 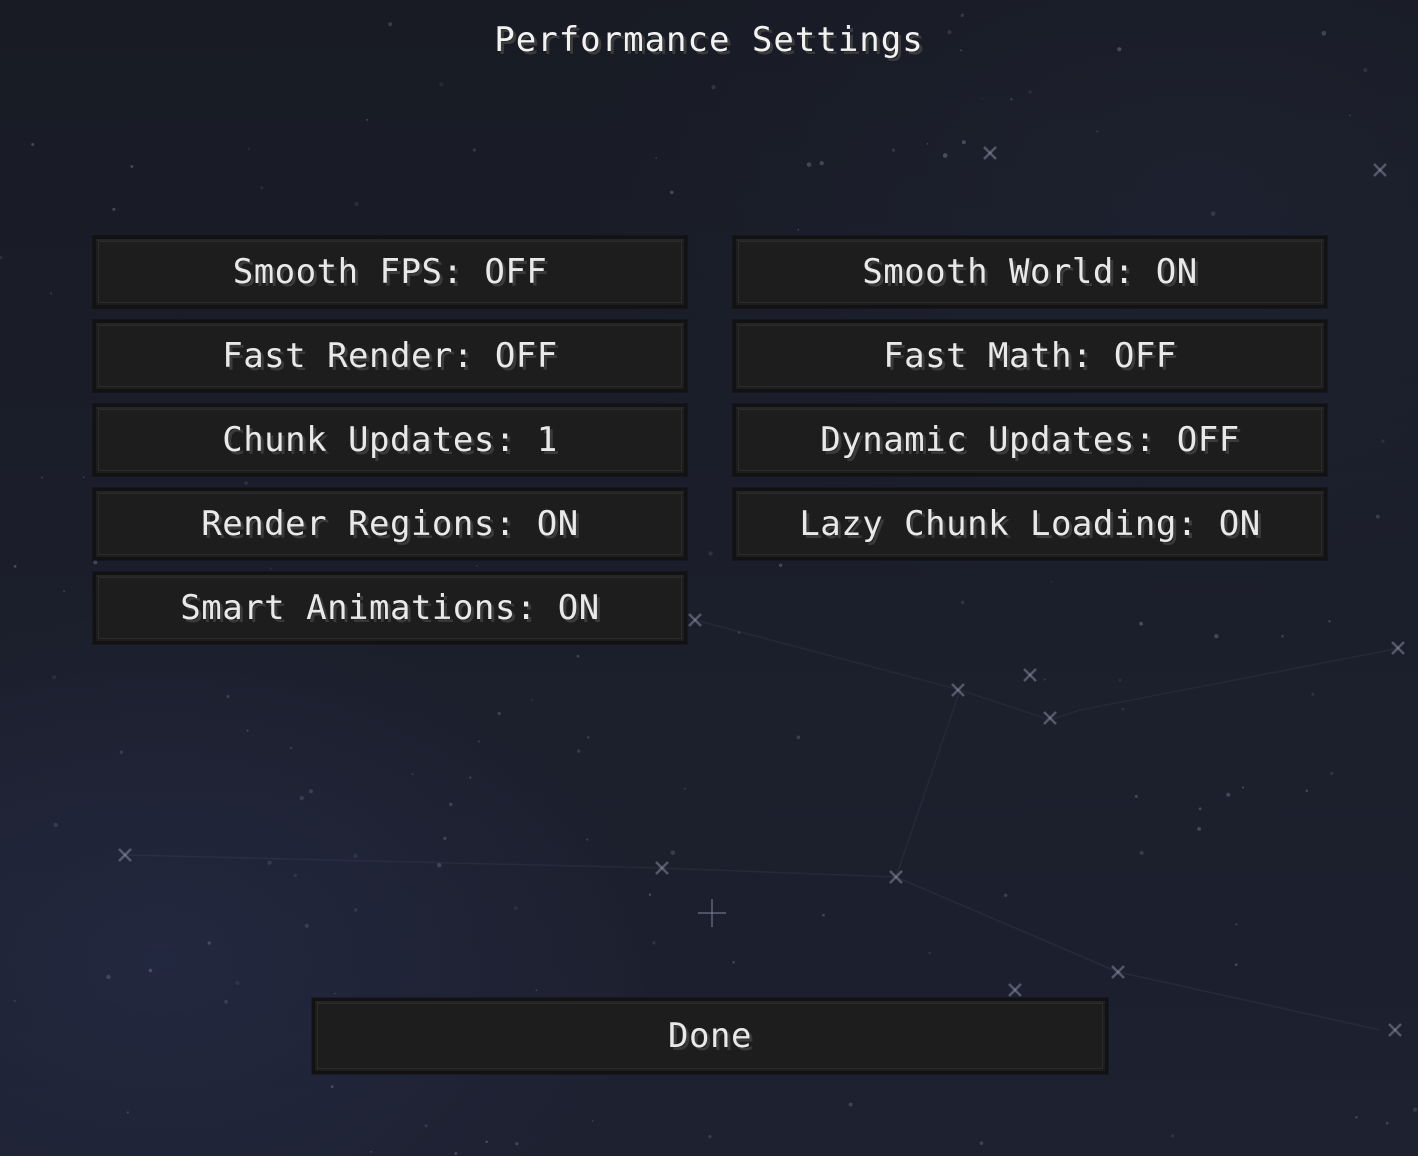 I want to click on dynamic-updates-button: Dynamic Updates: OFF, so click(x=1030, y=440).